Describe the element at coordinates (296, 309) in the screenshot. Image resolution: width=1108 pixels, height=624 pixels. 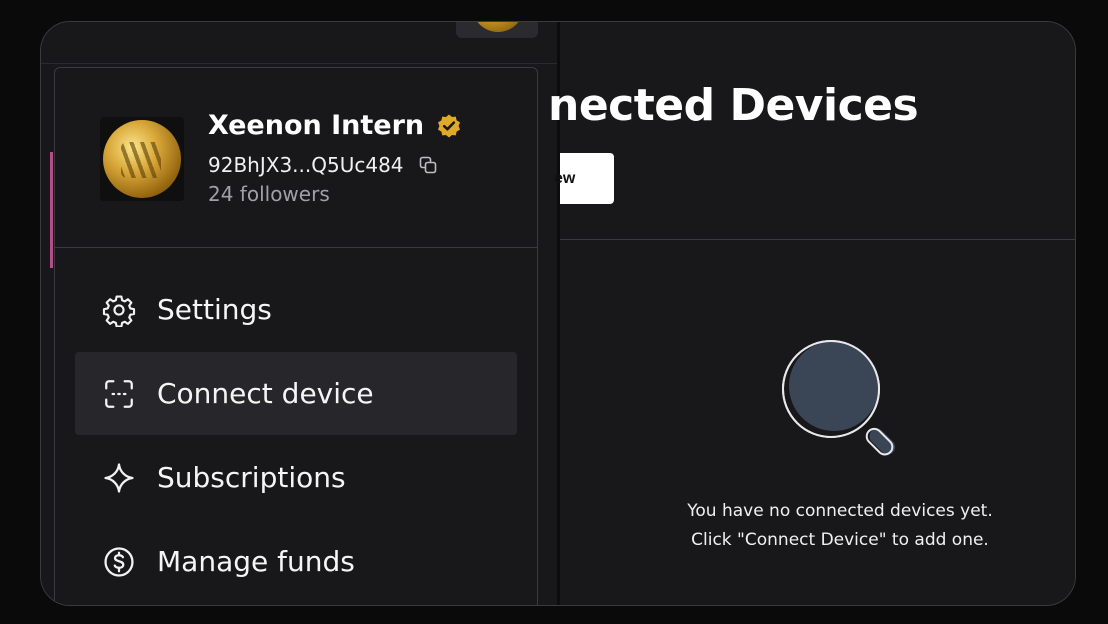
I see `menu-item-settings: Settings` at that location.